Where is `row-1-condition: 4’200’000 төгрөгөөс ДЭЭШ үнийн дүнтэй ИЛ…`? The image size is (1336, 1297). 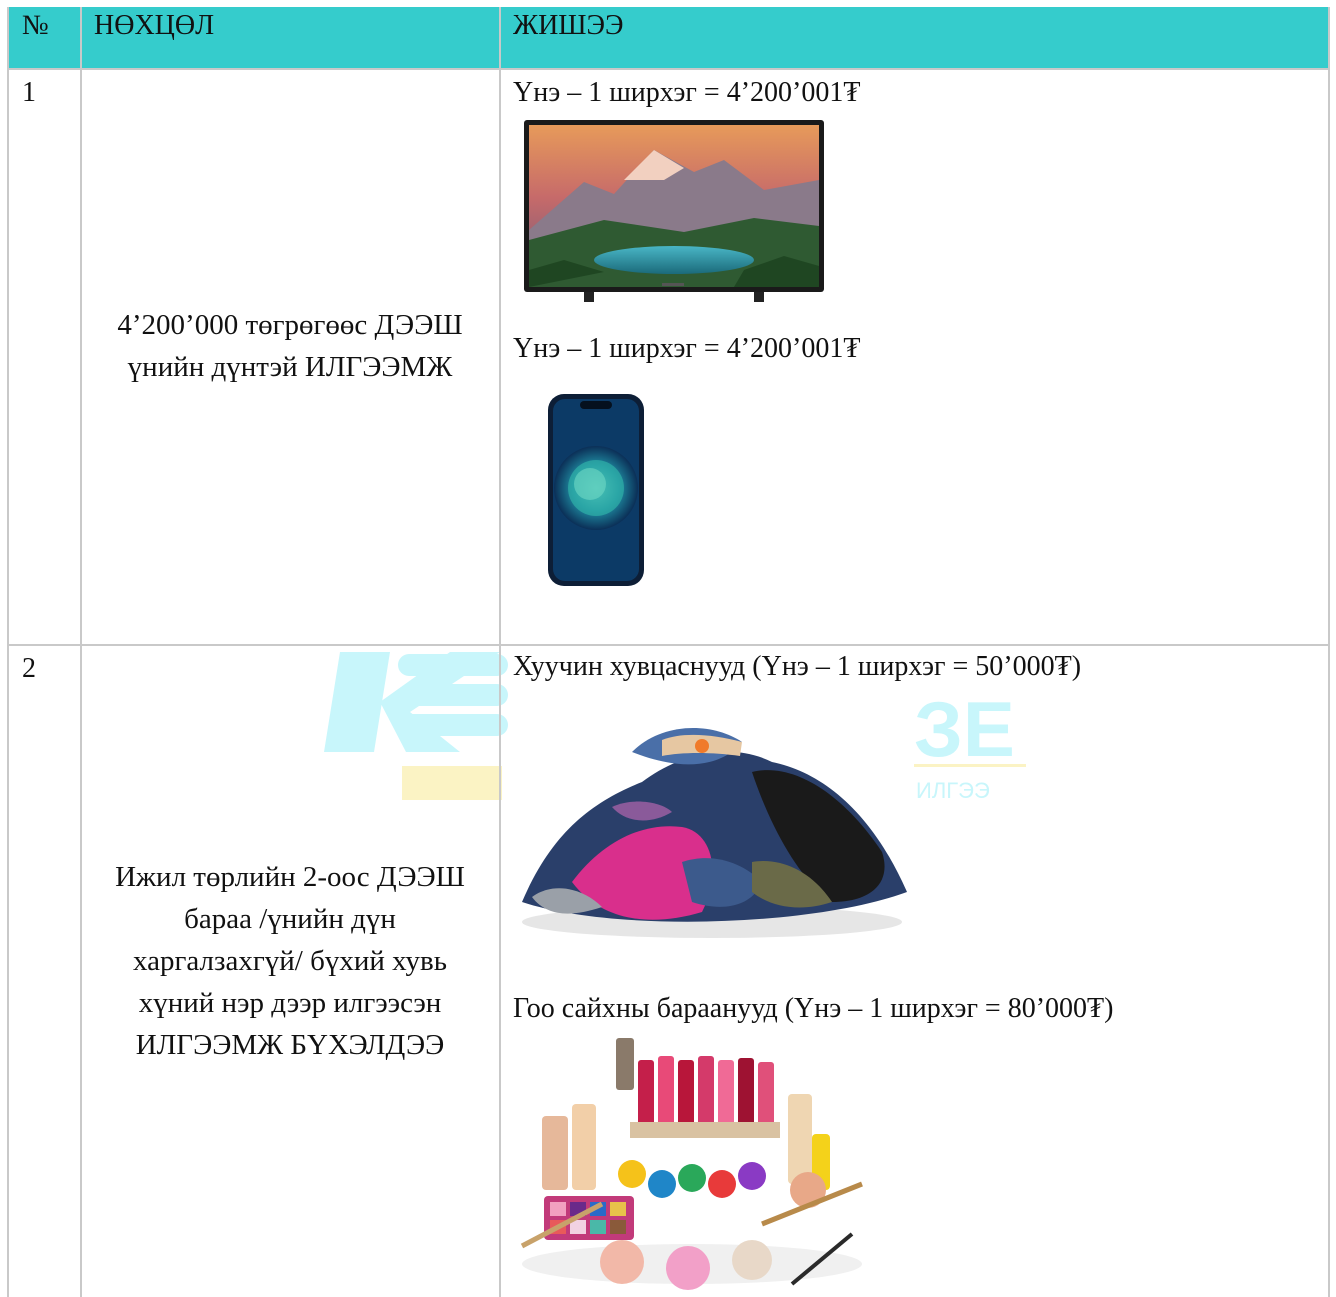 row-1-condition: 4’200’000 төгрөгөөс ДЭЭШ үнийн дүнтэй ИЛ… is located at coordinates (290, 346).